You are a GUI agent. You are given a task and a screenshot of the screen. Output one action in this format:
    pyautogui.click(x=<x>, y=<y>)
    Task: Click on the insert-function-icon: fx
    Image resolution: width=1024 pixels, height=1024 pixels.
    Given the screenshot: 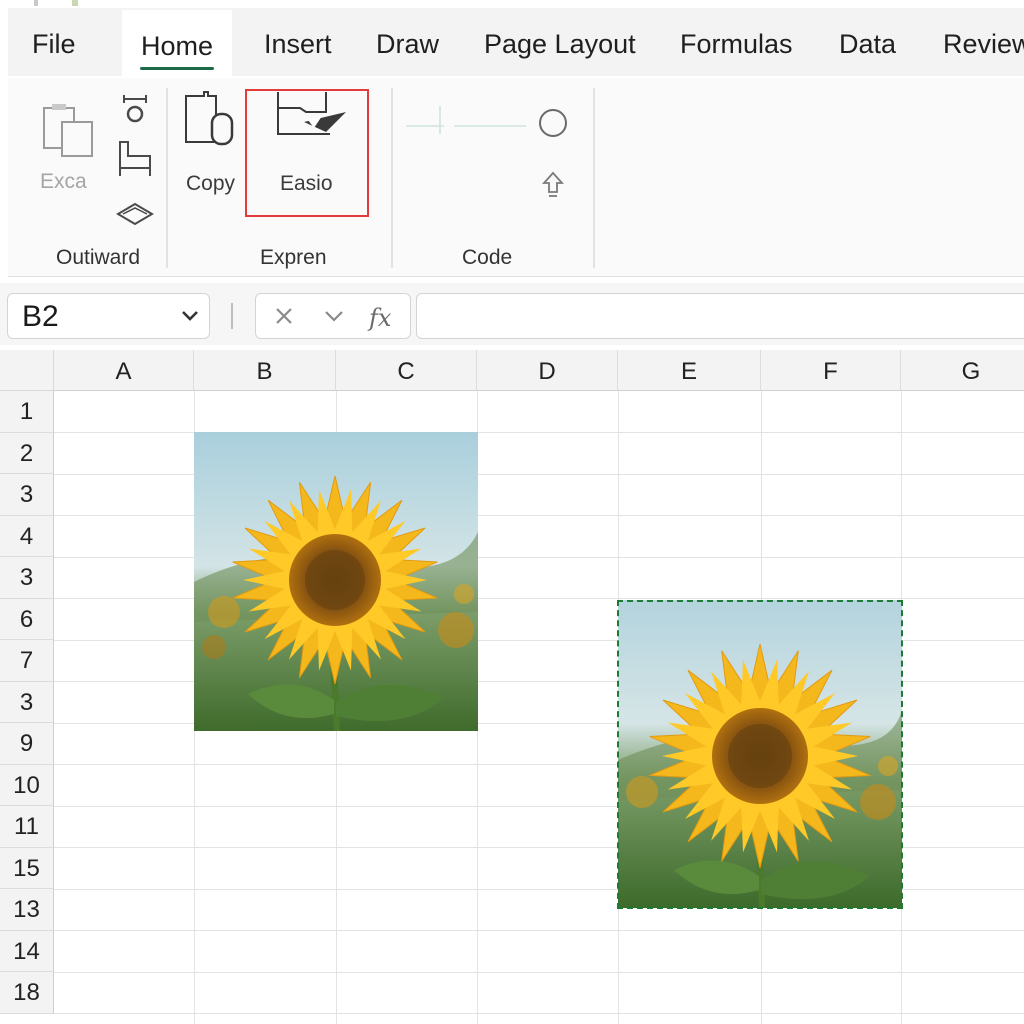 What is the action you would take?
    pyautogui.click(x=383, y=317)
    